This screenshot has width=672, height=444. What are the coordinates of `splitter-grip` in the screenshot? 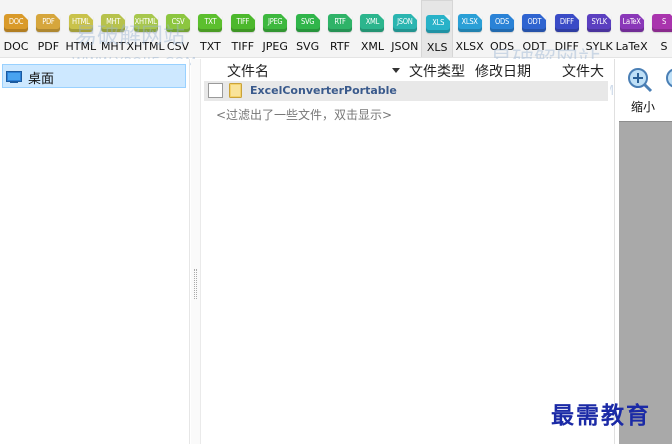 It's located at (195, 284).